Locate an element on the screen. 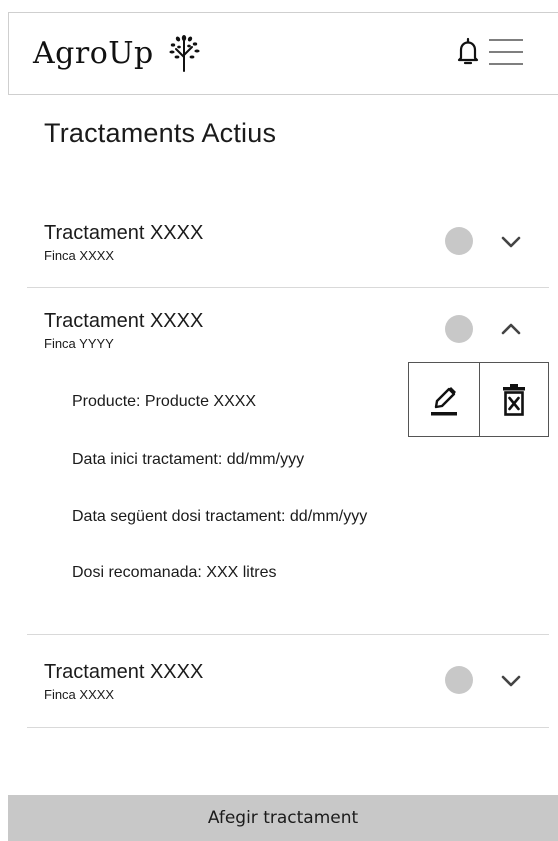 The image size is (558, 841). edit-button is located at coordinates (444, 399).